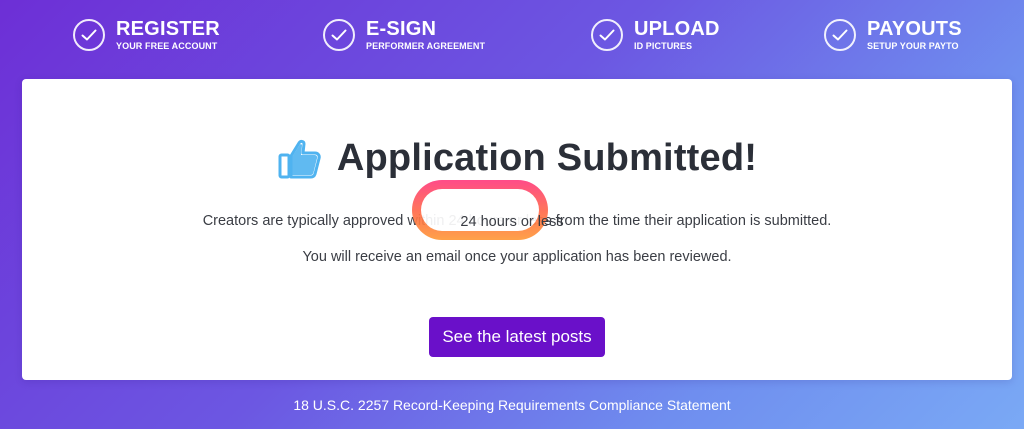  Describe the element at coordinates (168, 29) in the screenshot. I see `step-title: REGISTER` at that location.